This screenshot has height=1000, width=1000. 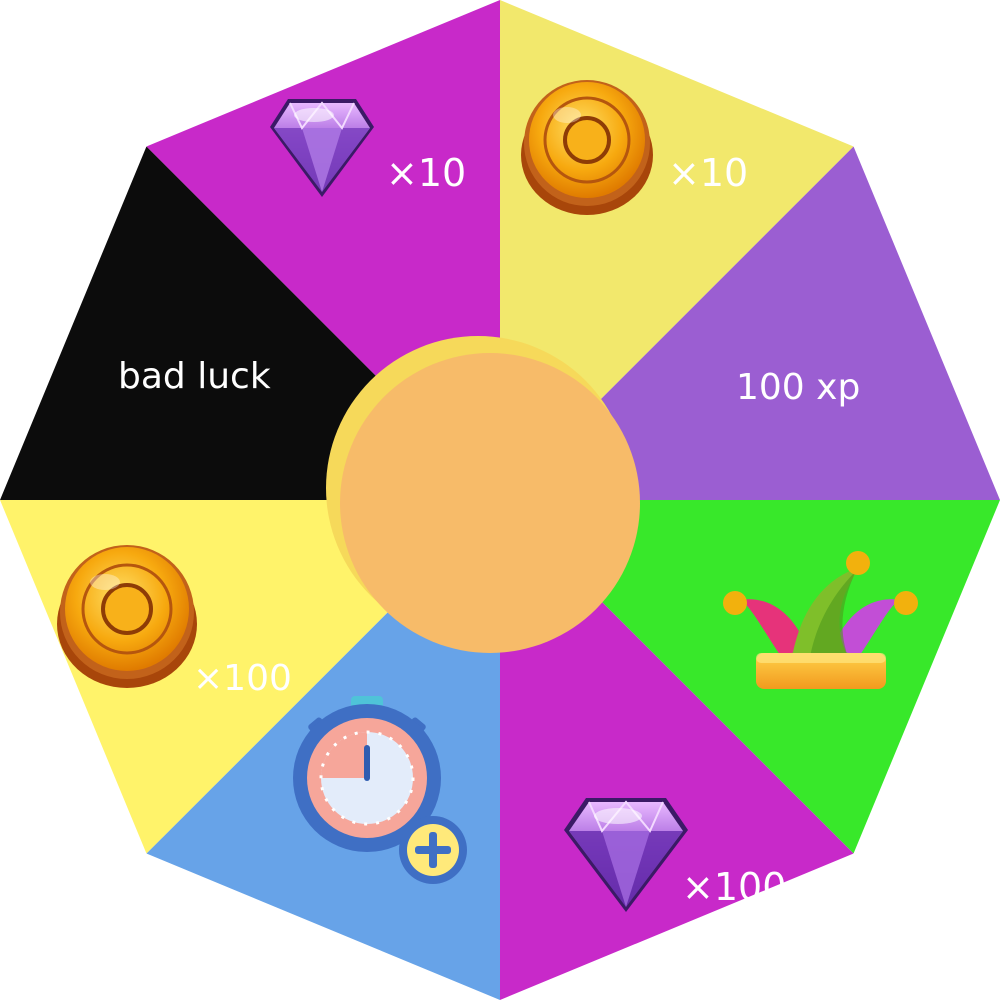 I want to click on xp-100-label: 100 xp, so click(x=798, y=387).